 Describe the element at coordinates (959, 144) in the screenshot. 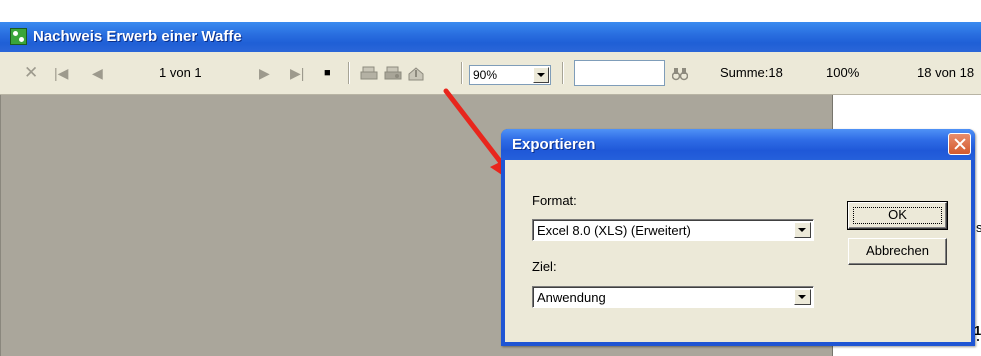

I see `close-icon` at that location.